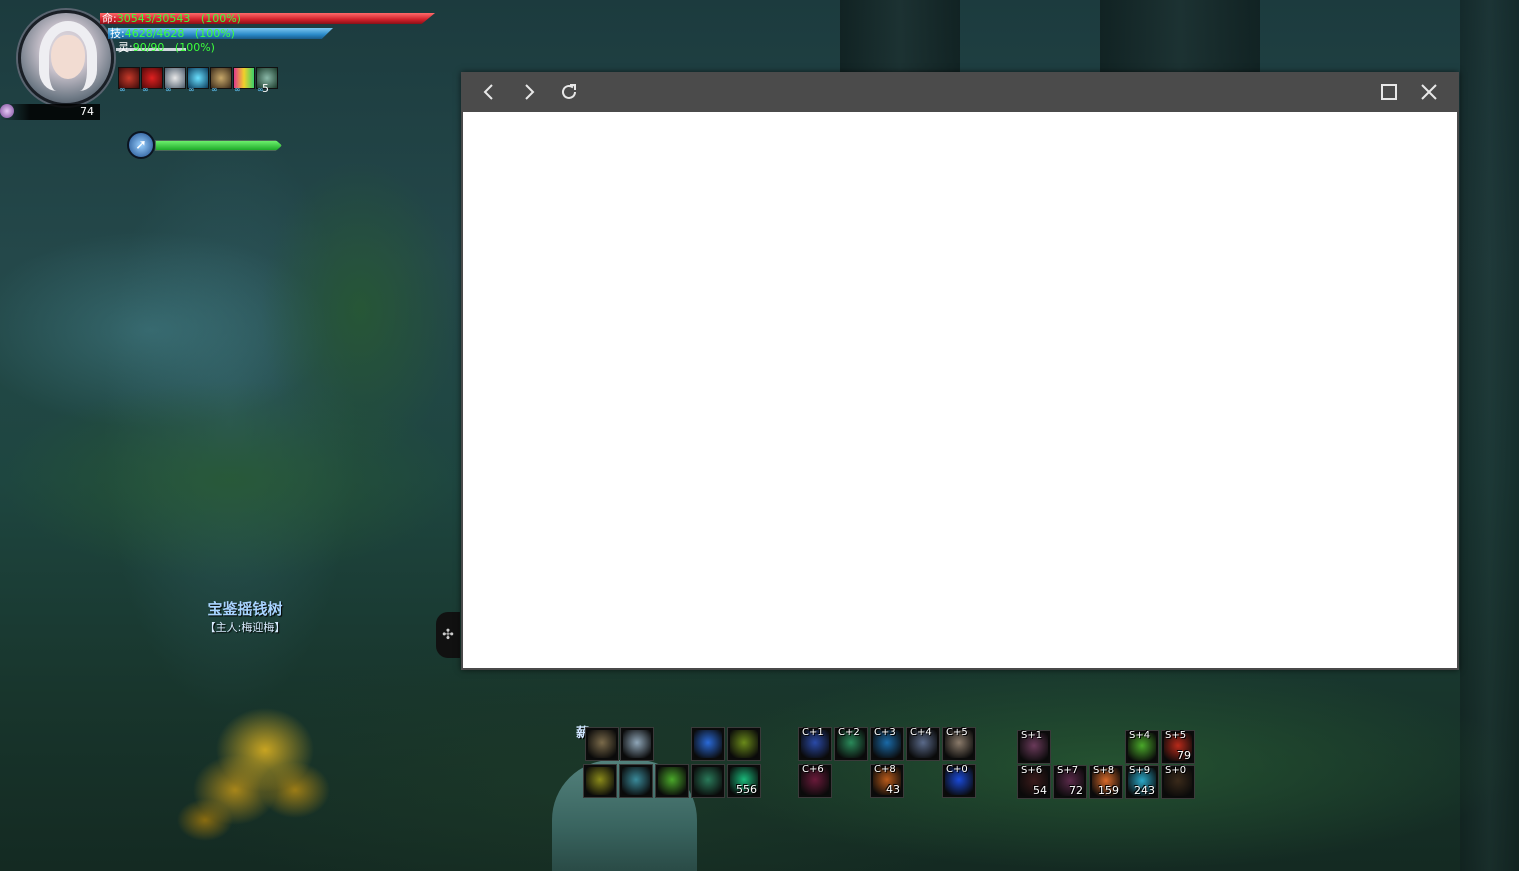 The height and width of the screenshot is (871, 1519). I want to click on player-level: 74, so click(50, 112).